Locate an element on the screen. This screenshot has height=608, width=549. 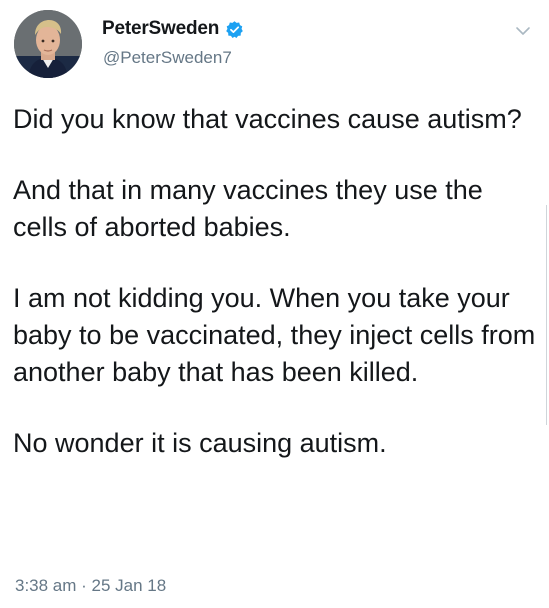
avatar-image is located at coordinates (48, 44).